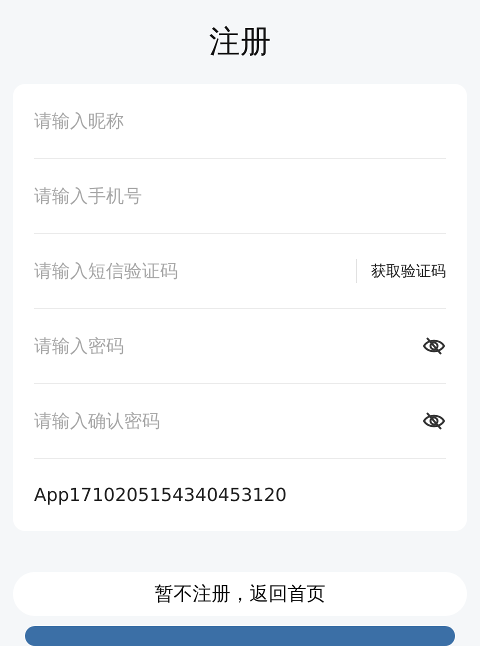 The height and width of the screenshot is (646, 480). Describe the element at coordinates (228, 421) in the screenshot. I see `input-field: 请输入确认密码` at that location.